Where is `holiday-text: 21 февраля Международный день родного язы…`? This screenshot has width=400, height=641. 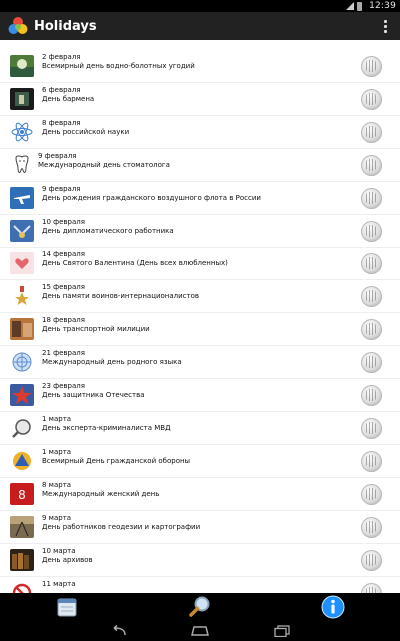
holiday-text: 21 февраля Международный день родного язы… is located at coordinates (112, 358).